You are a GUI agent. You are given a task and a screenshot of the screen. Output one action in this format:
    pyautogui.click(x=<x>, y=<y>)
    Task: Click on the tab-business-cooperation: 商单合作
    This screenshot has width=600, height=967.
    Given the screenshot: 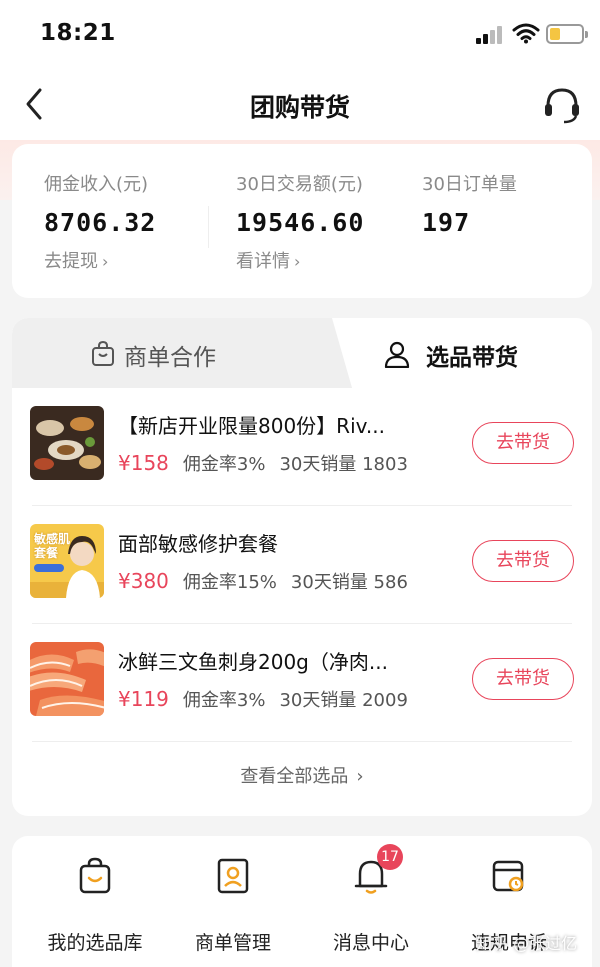 What is the action you would take?
    pyautogui.click(x=162, y=353)
    